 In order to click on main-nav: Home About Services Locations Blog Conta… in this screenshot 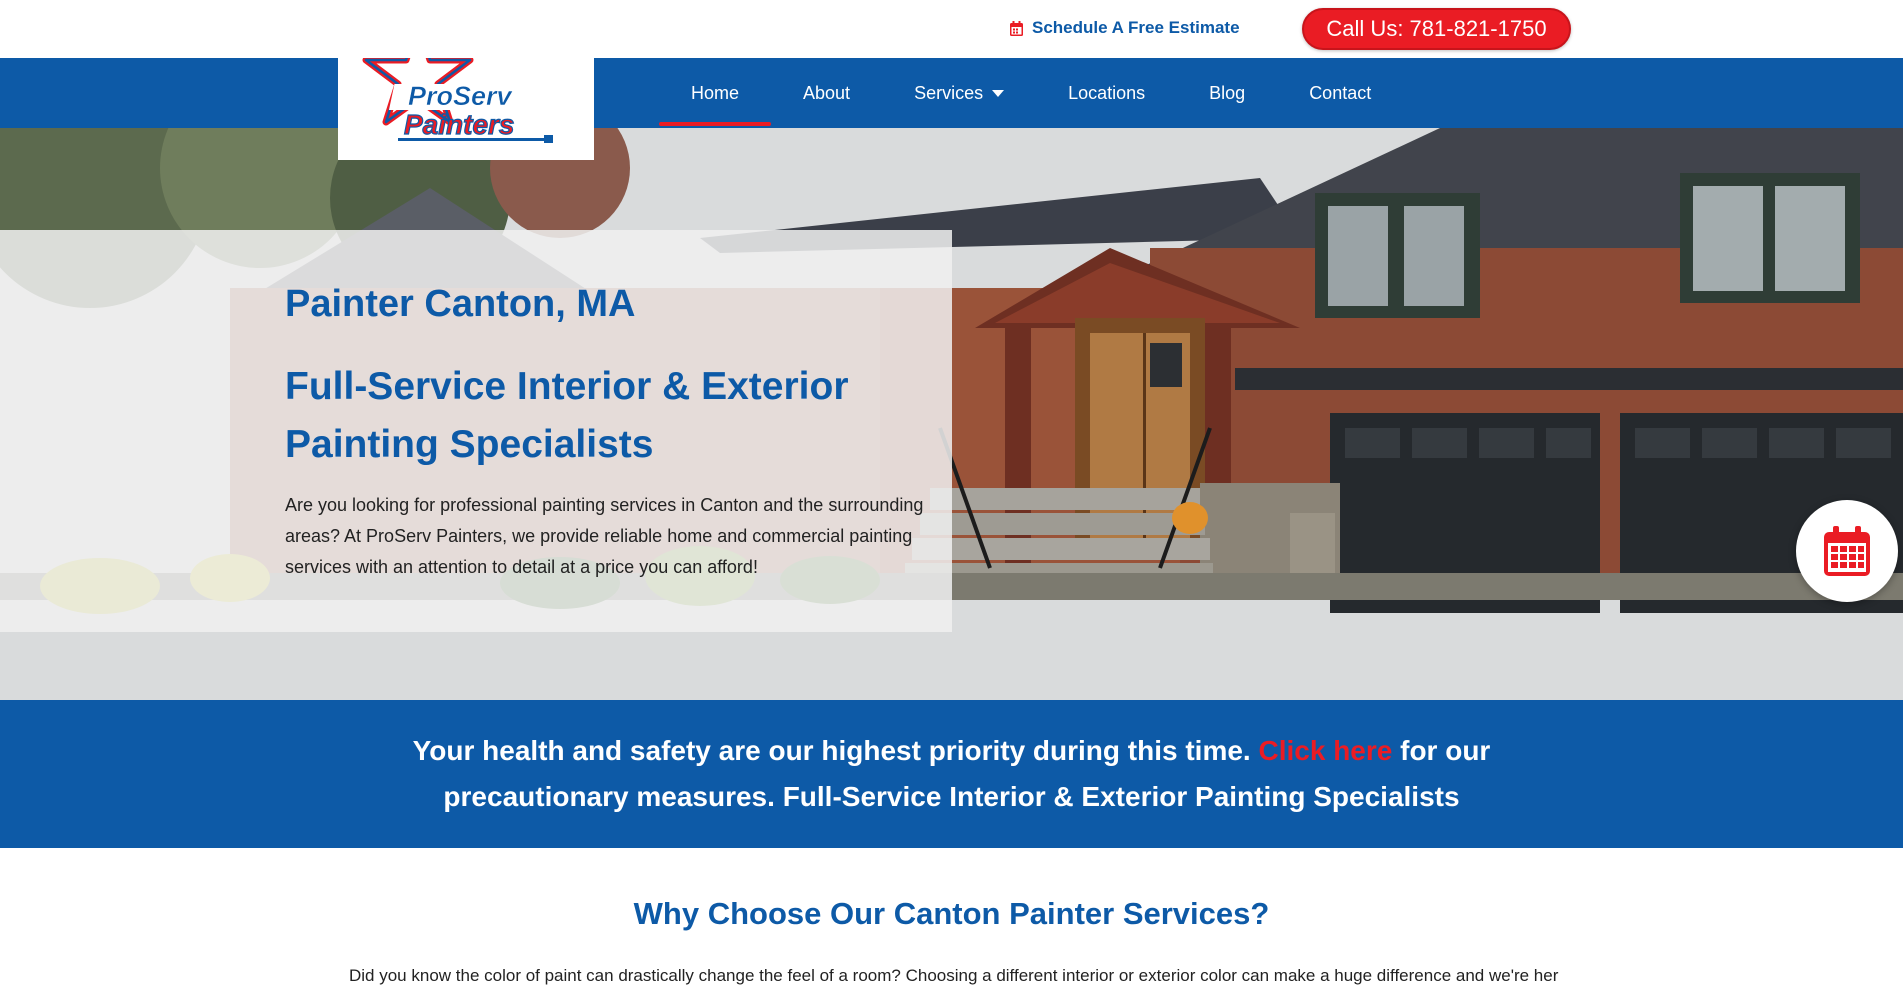, I will do `click(1031, 93)`.